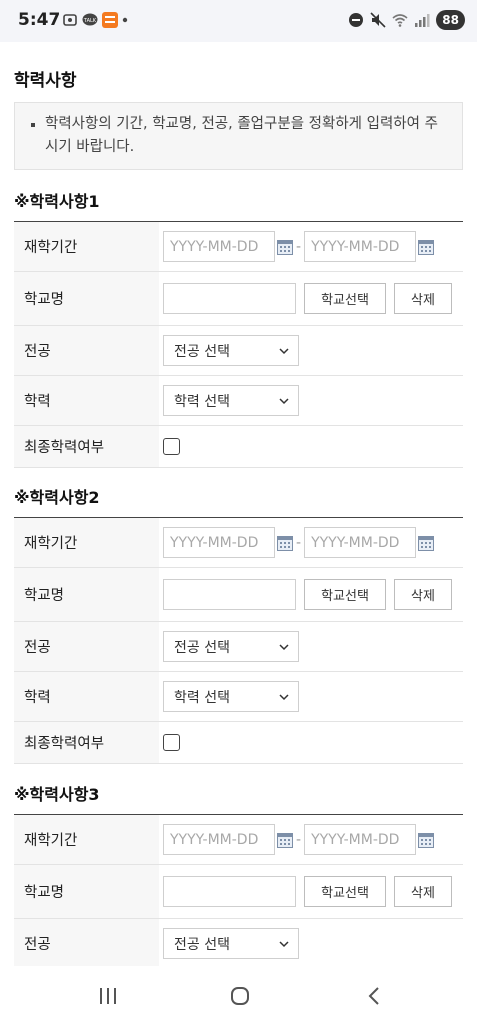 Image resolution: width=477 pixels, height=1024 pixels. Describe the element at coordinates (422, 20) in the screenshot. I see `signal-icon` at that location.